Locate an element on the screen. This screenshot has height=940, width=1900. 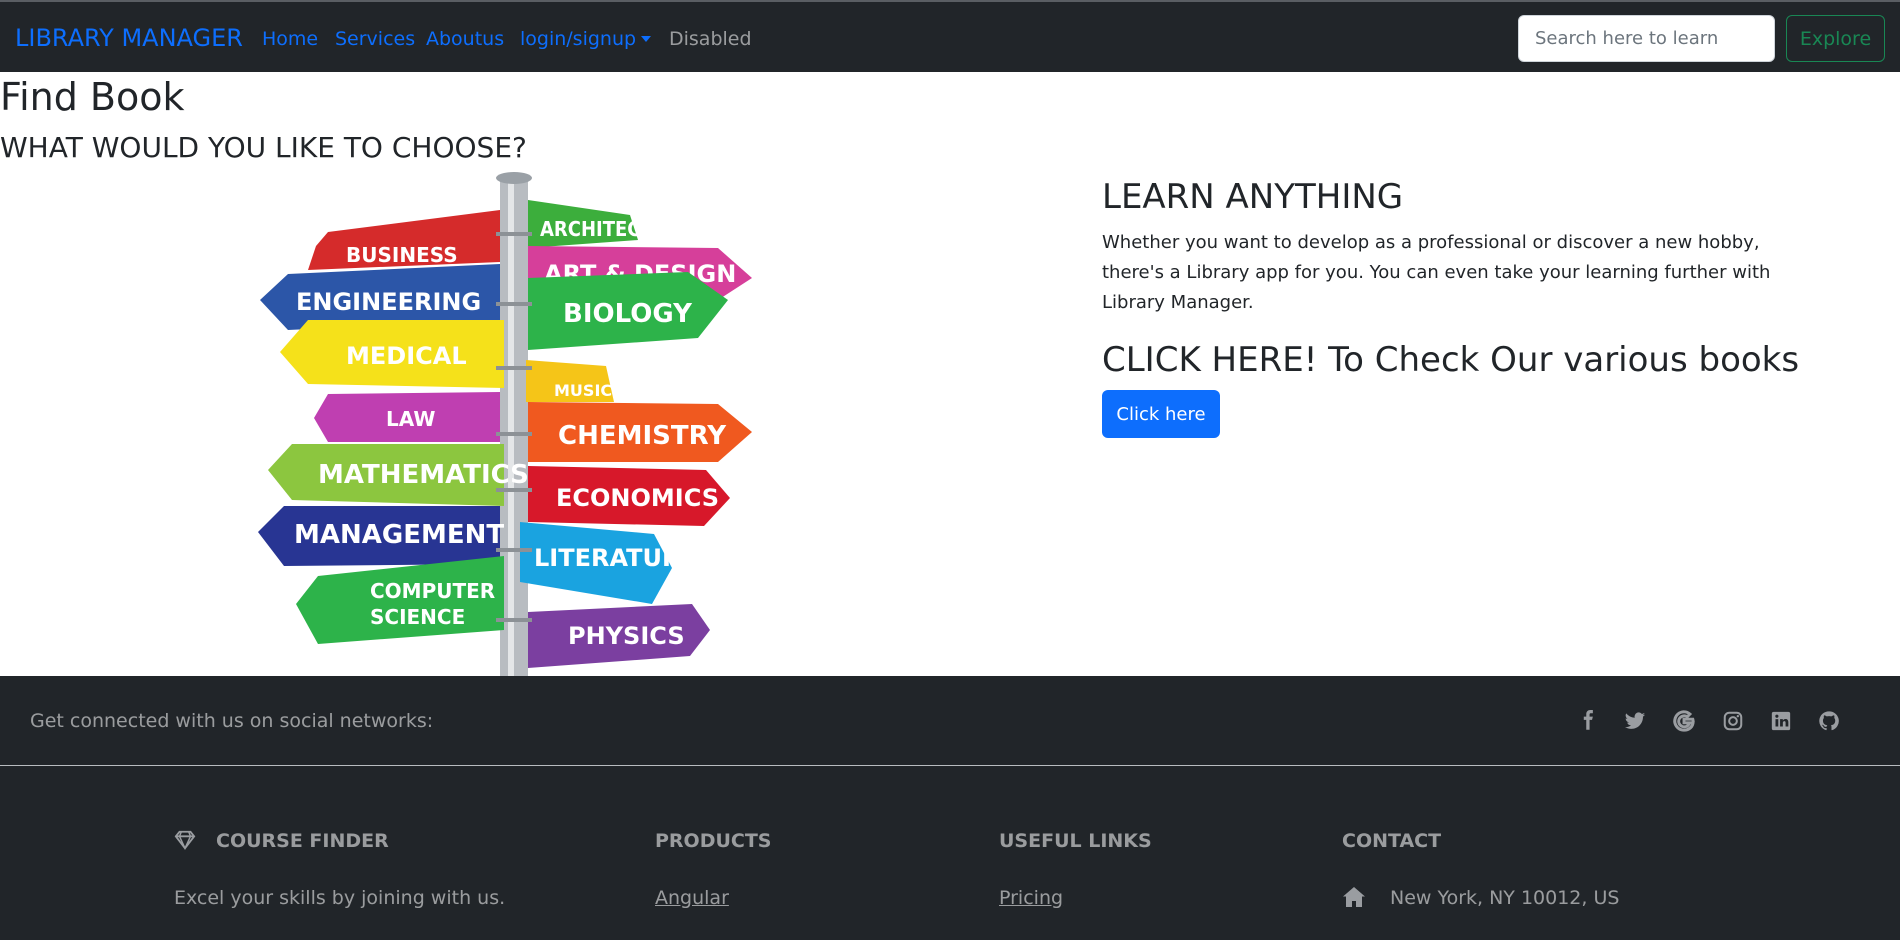
svg-text: PHYSICS is located at coordinates (626, 636).